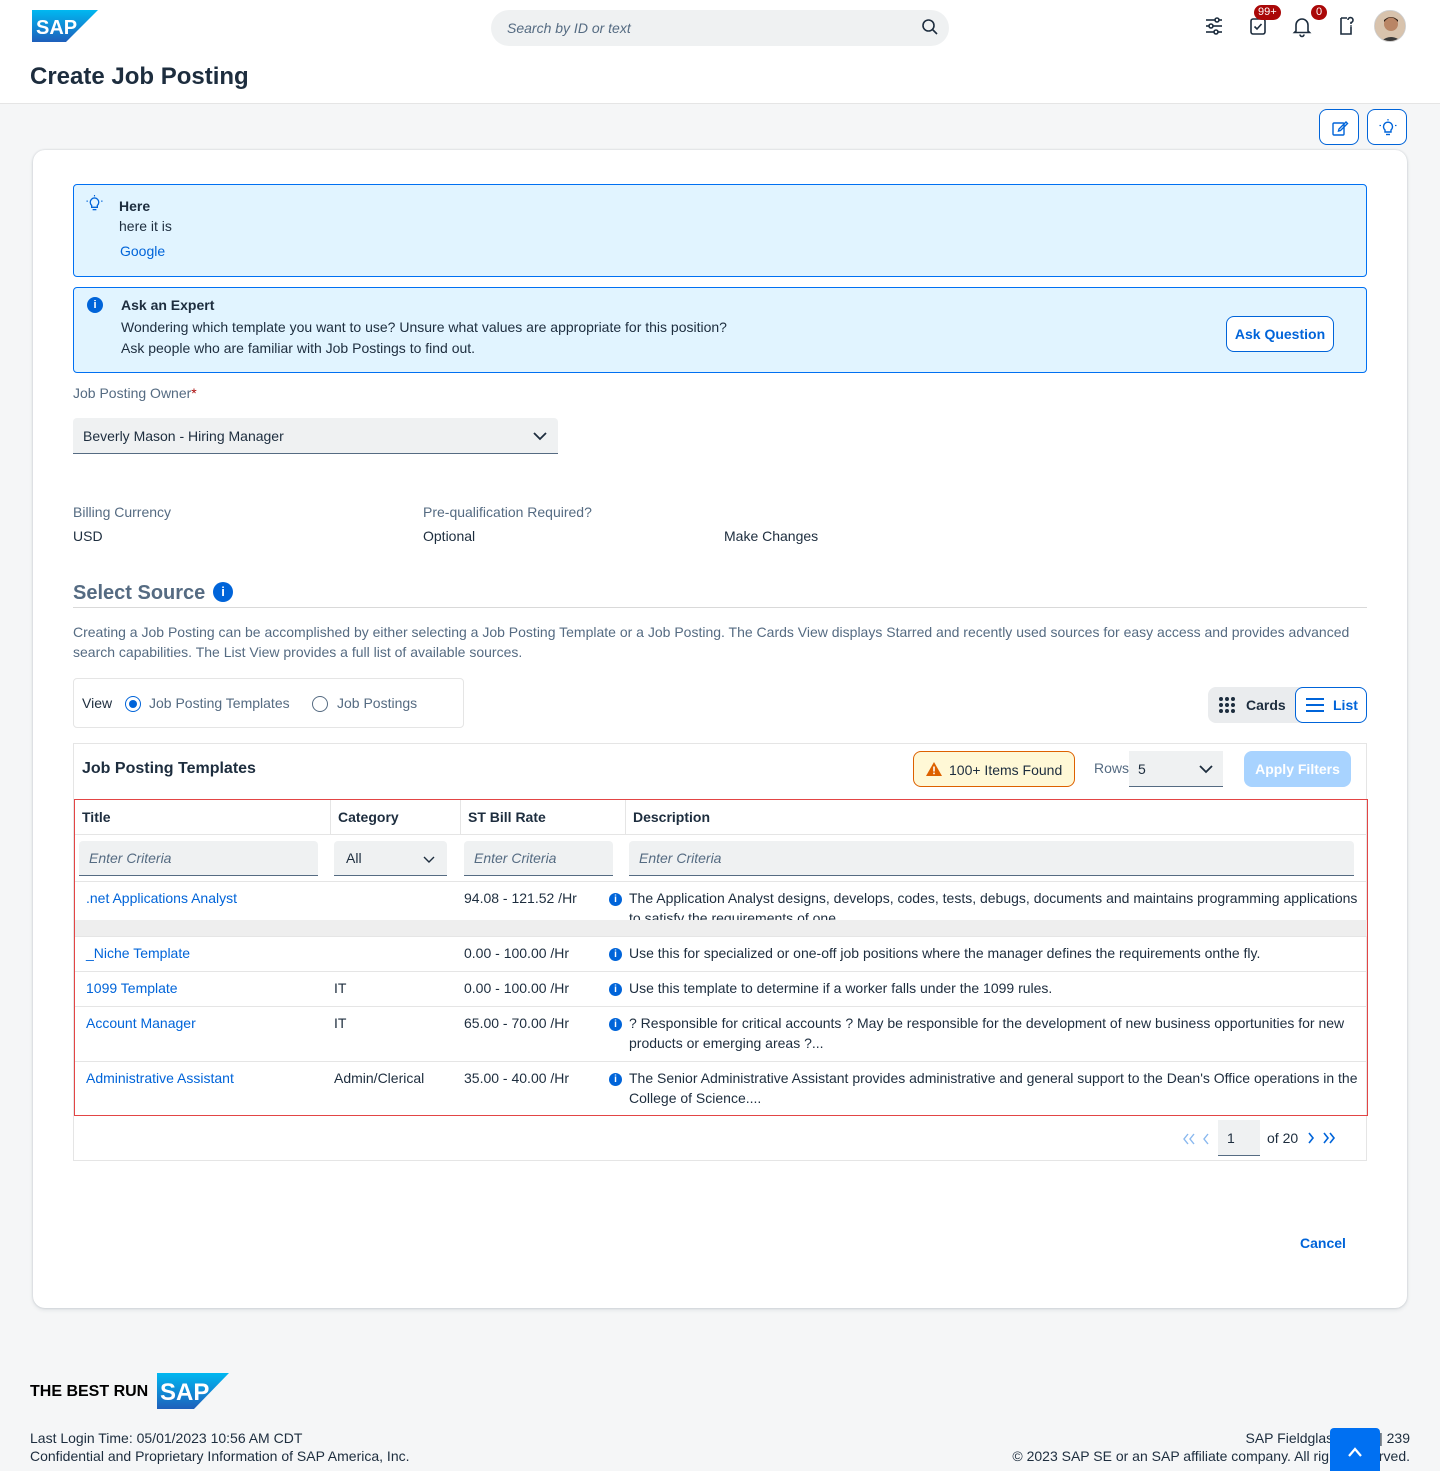  I want to click on sap-logo: SAP, so click(65, 26).